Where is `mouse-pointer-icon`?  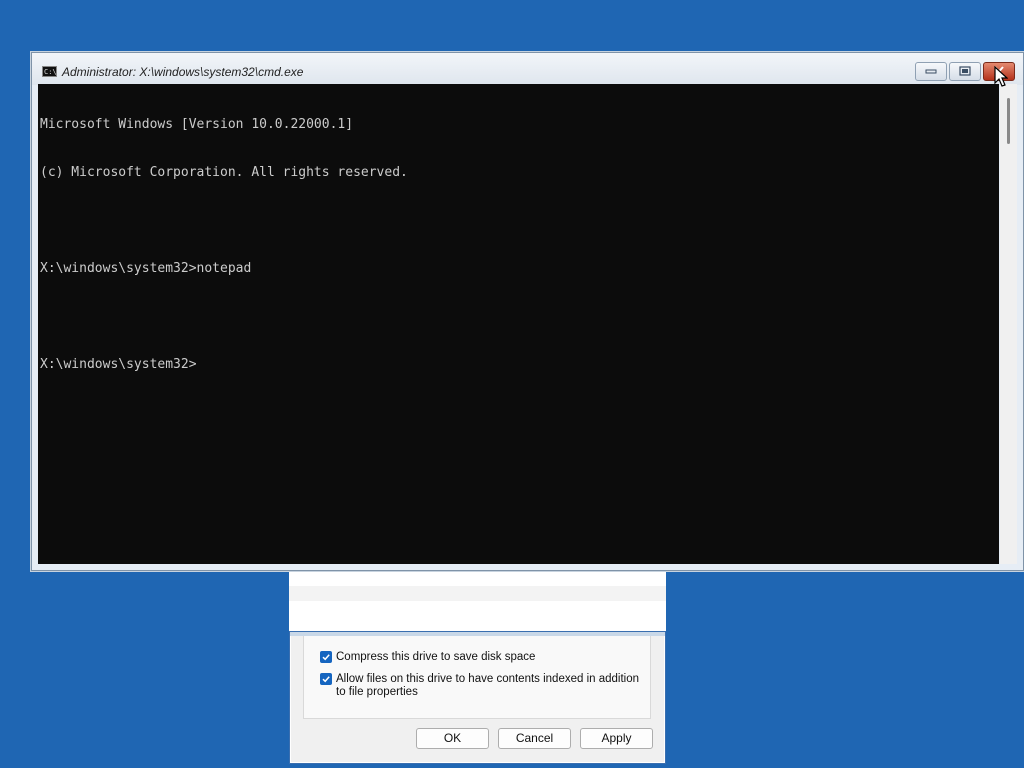 mouse-pointer-icon is located at coordinates (1001, 76).